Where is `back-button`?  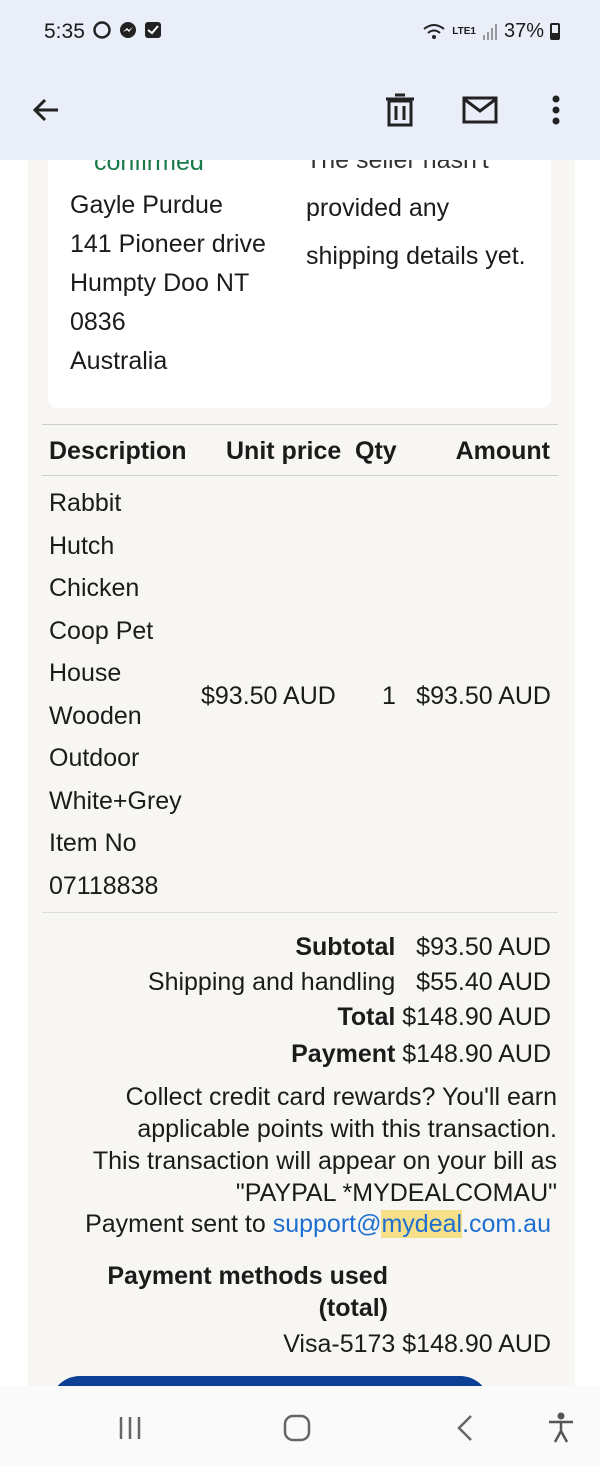
back-button is located at coordinates (46, 110).